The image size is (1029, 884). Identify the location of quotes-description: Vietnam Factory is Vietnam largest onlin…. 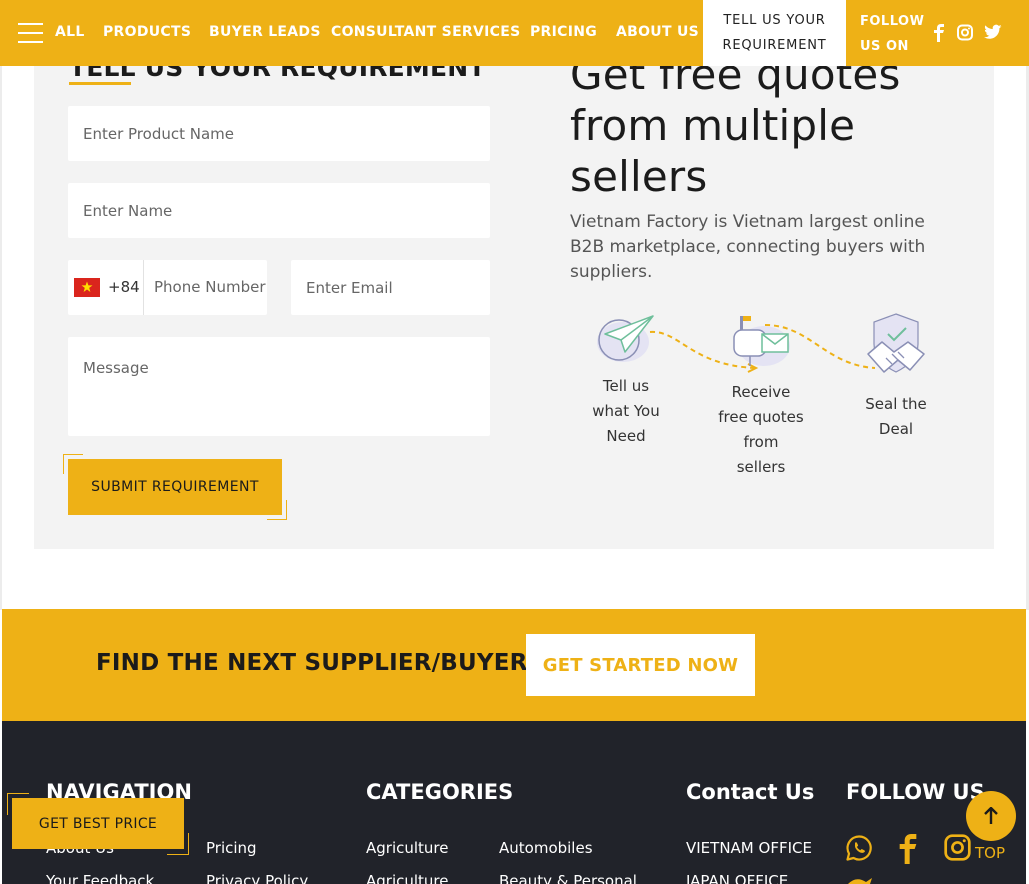
(748, 247).